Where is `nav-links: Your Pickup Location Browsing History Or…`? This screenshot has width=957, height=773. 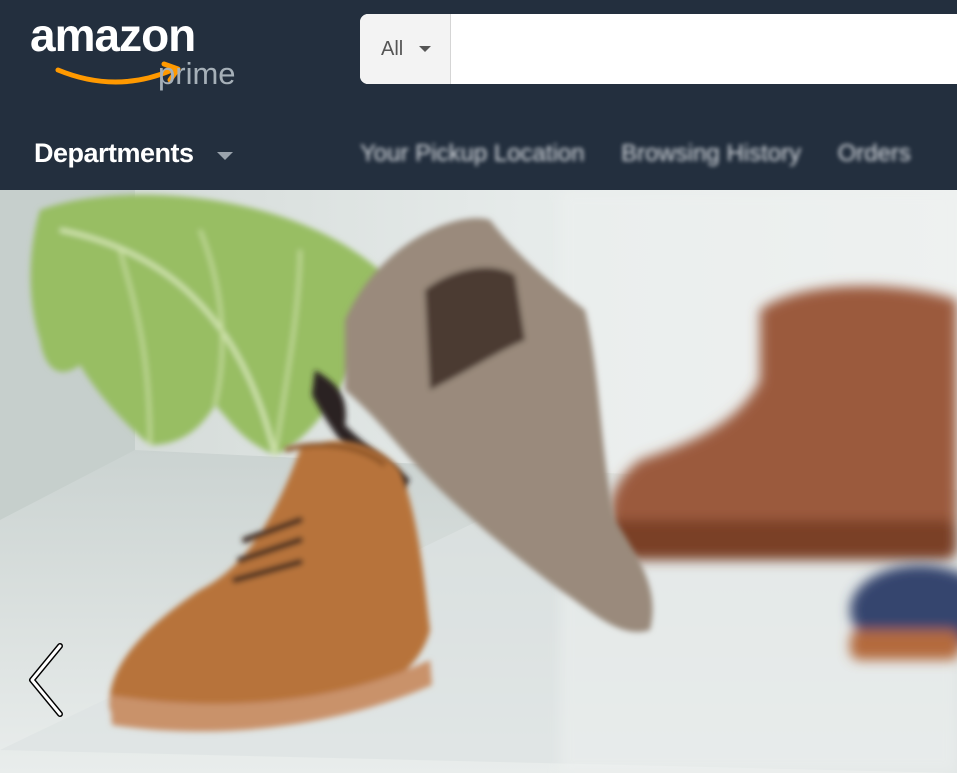 nav-links: Your Pickup Location Browsing History Or… is located at coordinates (651, 154).